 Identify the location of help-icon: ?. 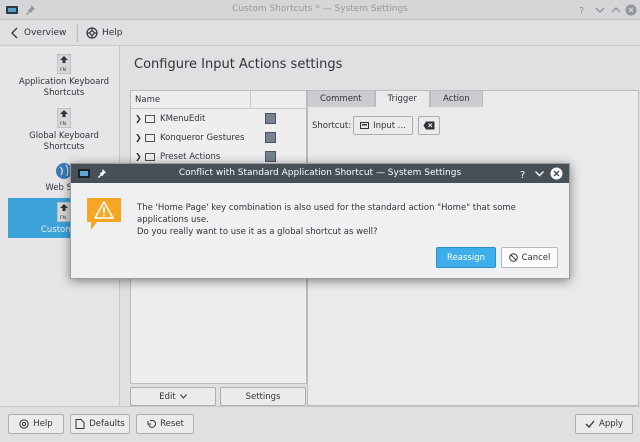
(523, 173).